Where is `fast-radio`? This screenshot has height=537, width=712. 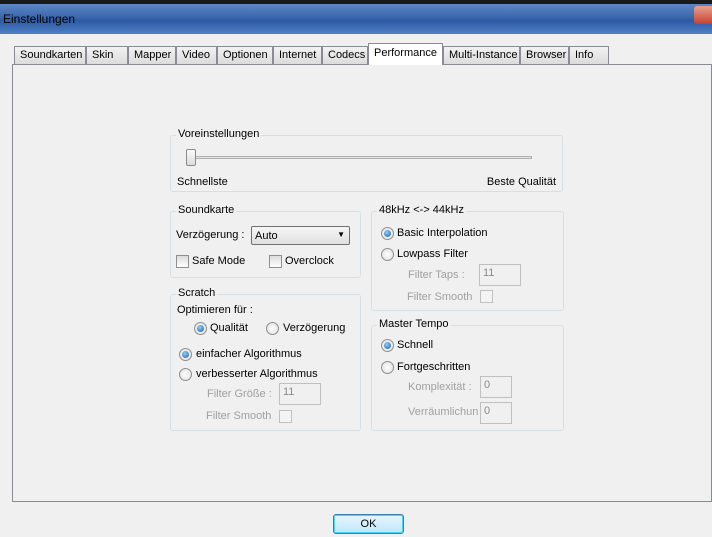
fast-radio is located at coordinates (387, 345).